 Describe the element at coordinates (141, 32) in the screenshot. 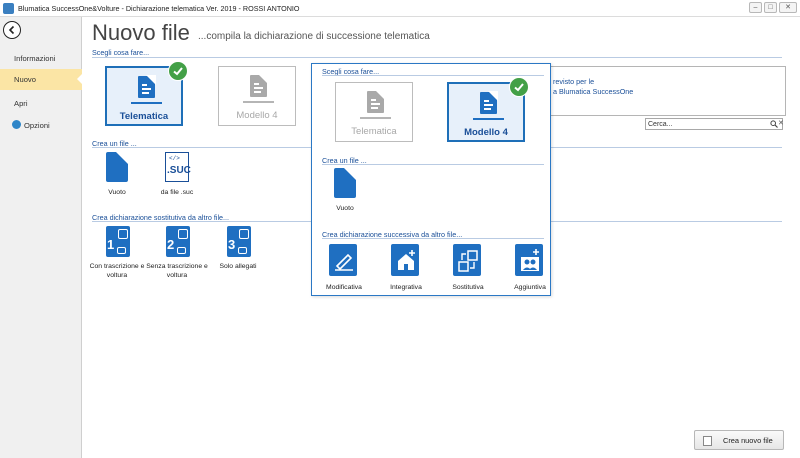

I see `page-title: Nuovo file` at that location.